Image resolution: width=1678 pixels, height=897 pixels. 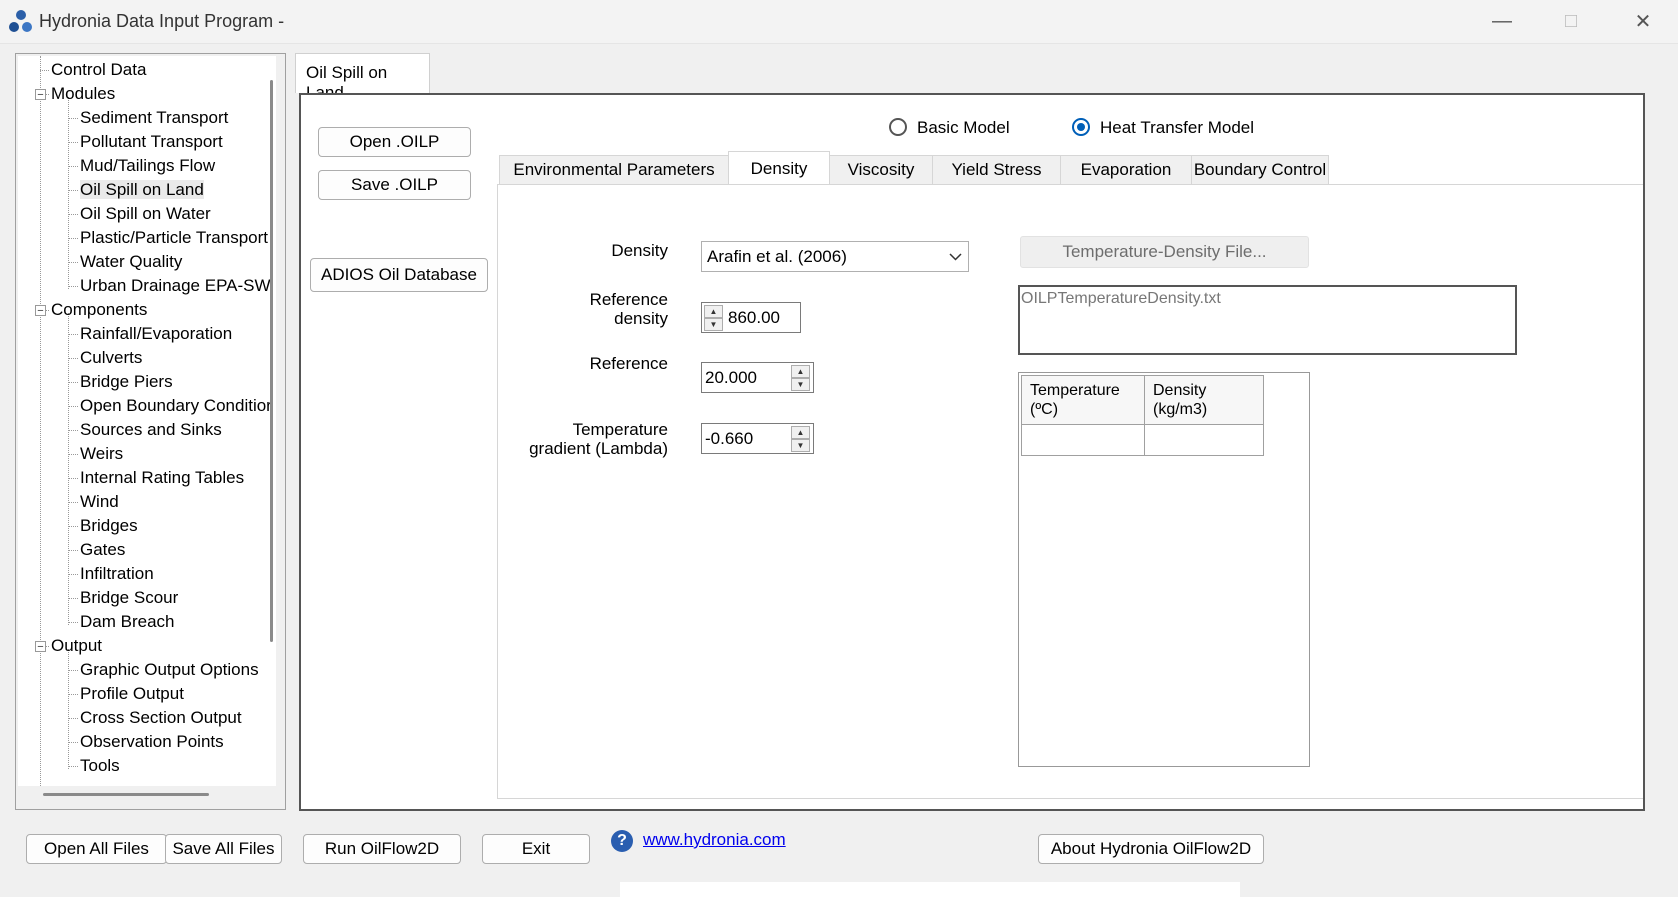 What do you see at coordinates (1267, 320) in the screenshot?
I see `temperature-density-file-field: OILPTemperatureDensity.txt` at bounding box center [1267, 320].